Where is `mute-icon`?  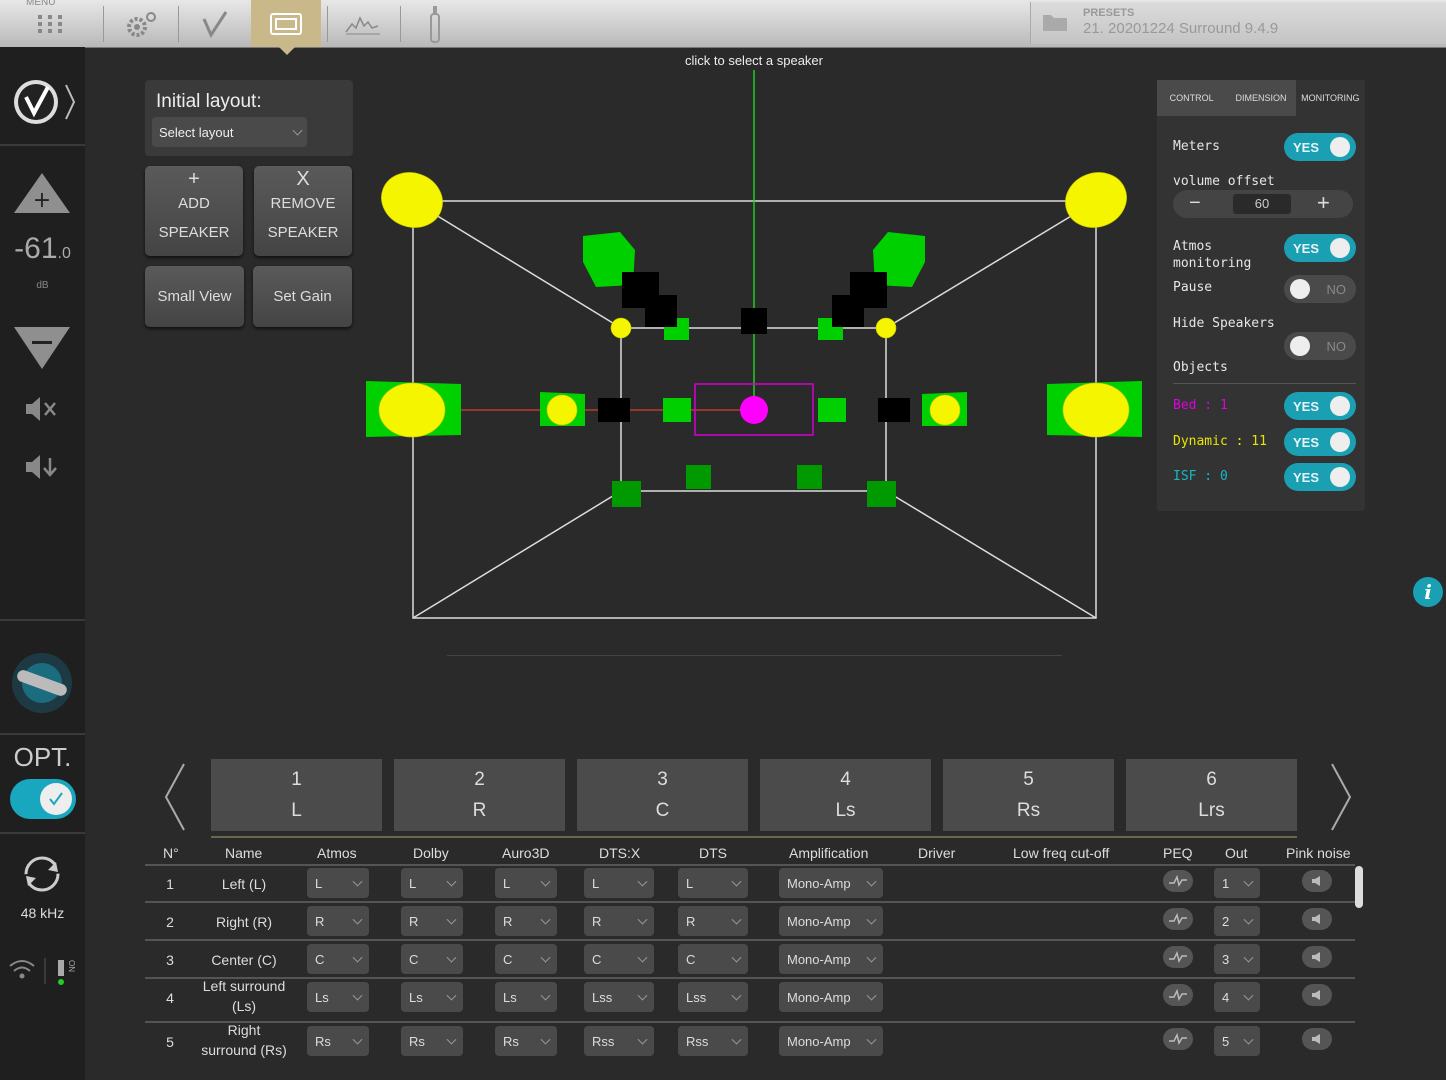
mute-icon is located at coordinates (42, 409).